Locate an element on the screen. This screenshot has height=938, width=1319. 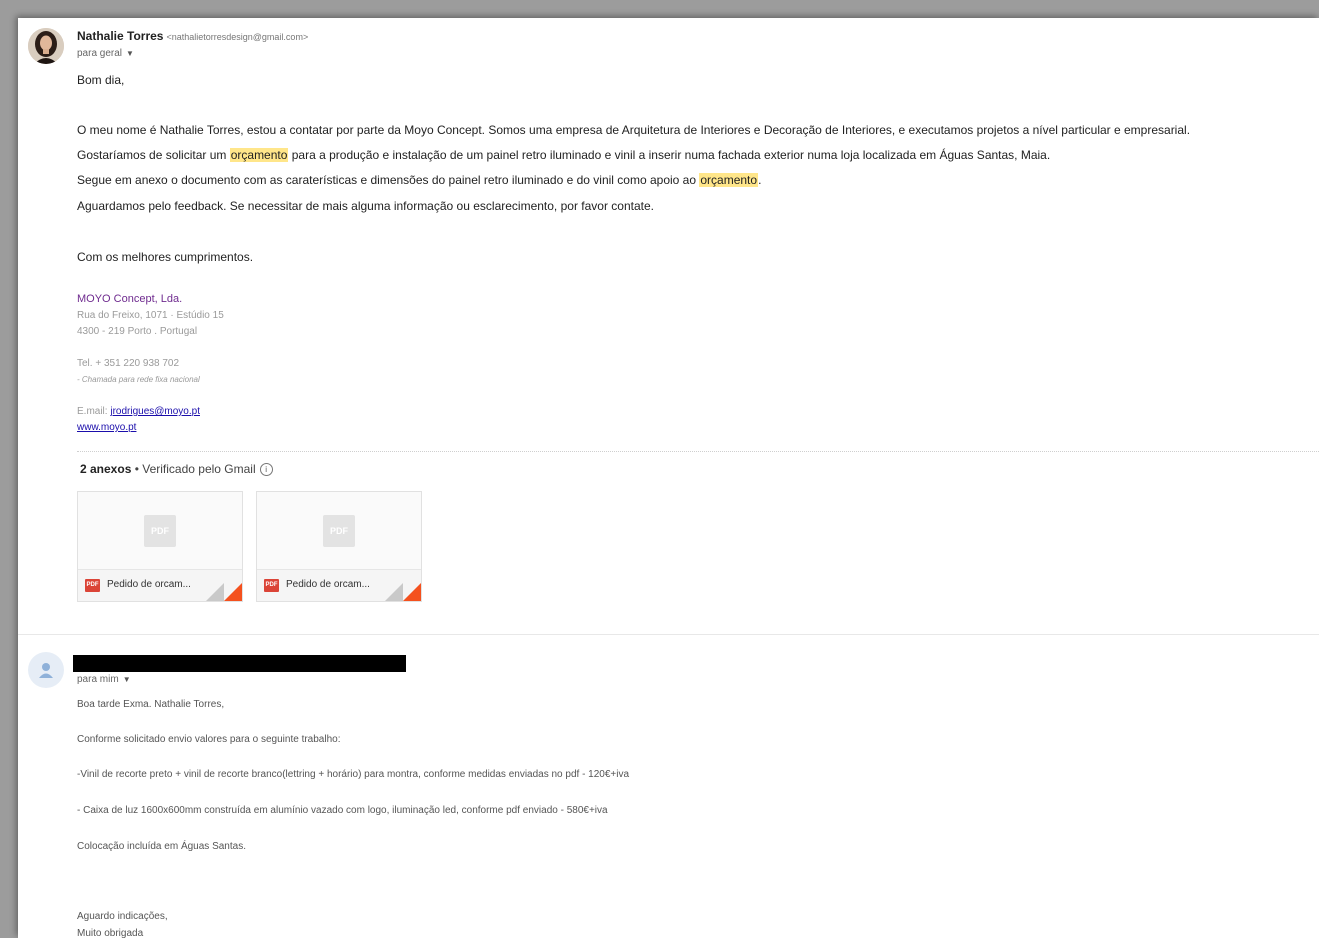
signature-email-row: E.mail: jrodrigues@moyo.pt is located at coordinates (138, 411).